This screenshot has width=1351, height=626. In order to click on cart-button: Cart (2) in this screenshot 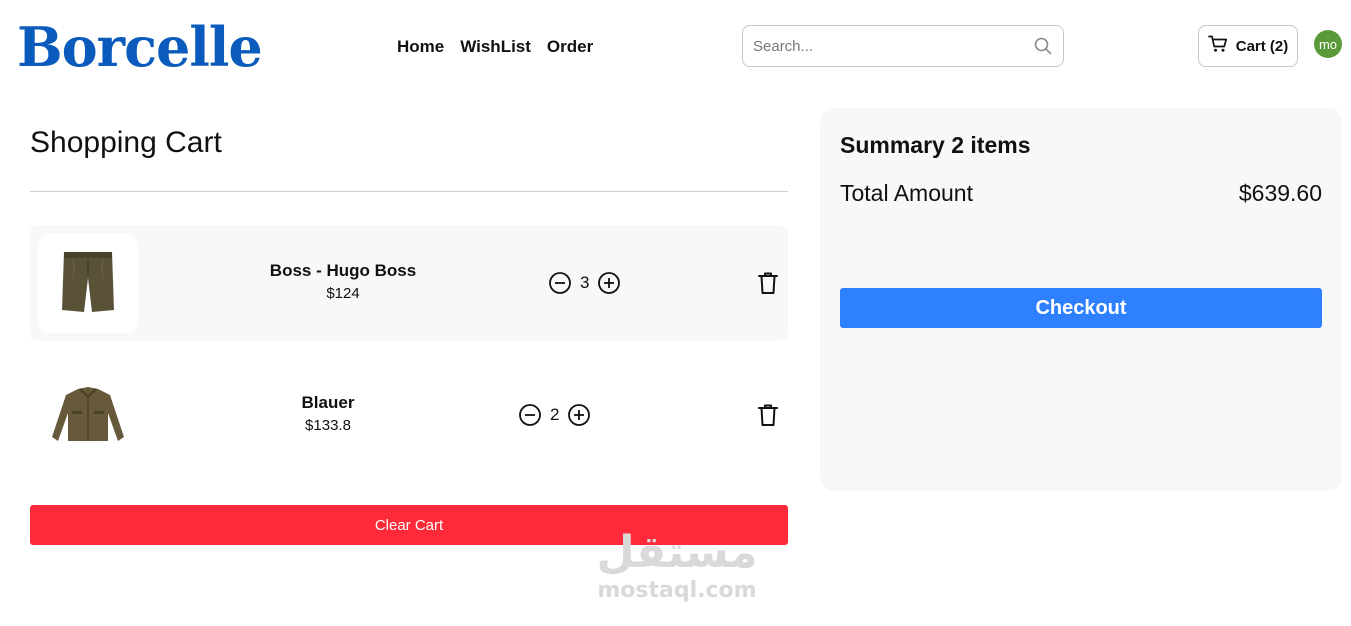, I will do `click(1248, 46)`.